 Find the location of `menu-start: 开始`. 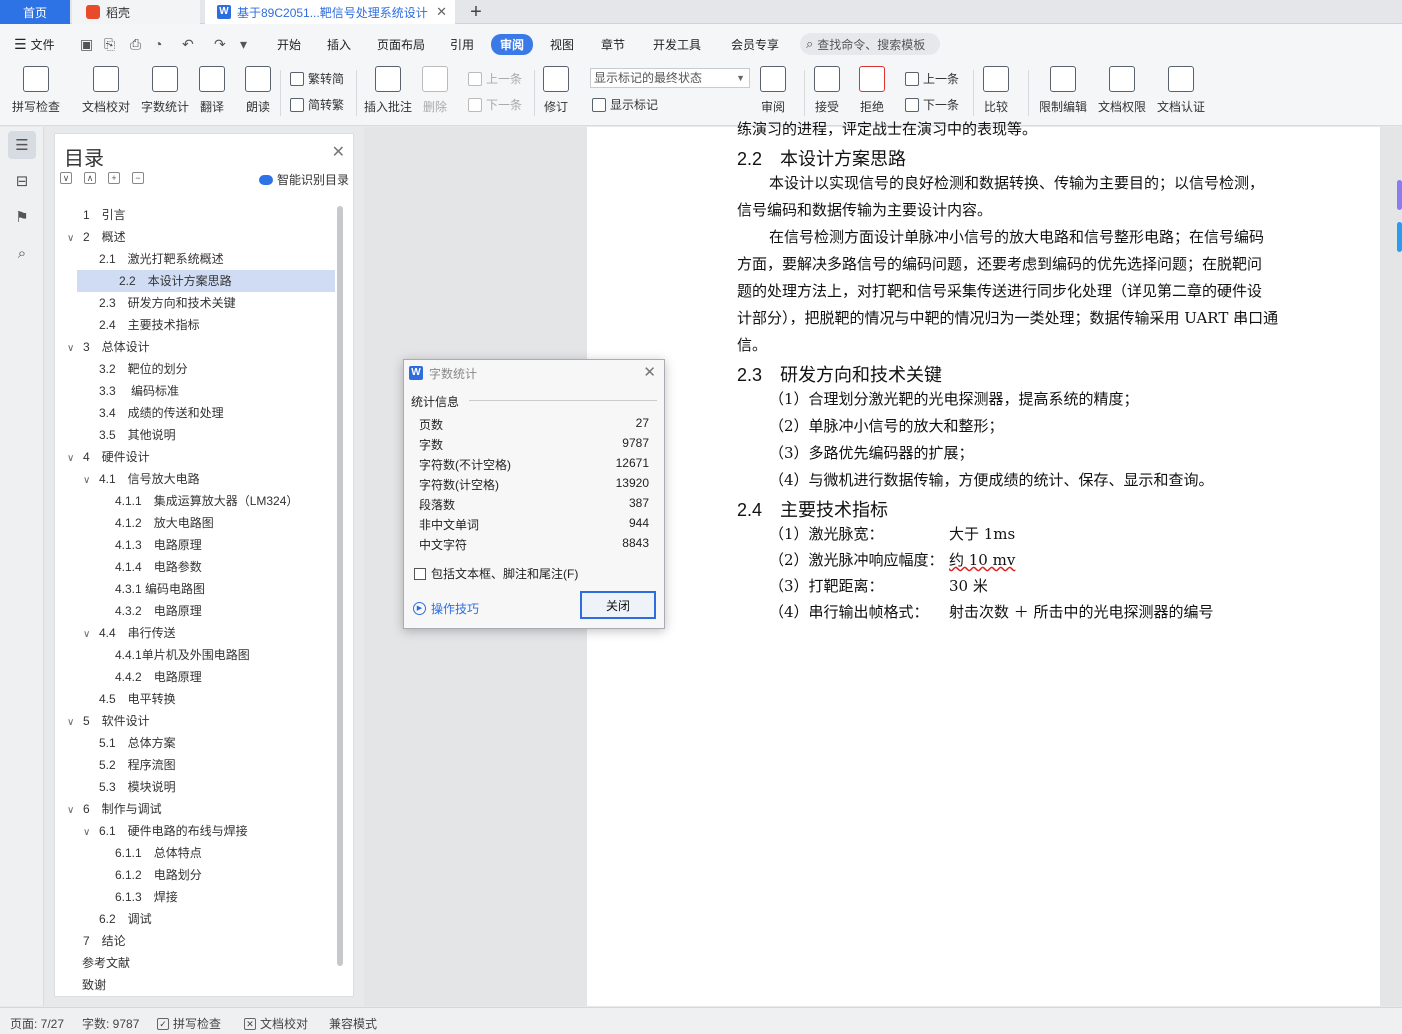

menu-start: 开始 is located at coordinates (289, 44).